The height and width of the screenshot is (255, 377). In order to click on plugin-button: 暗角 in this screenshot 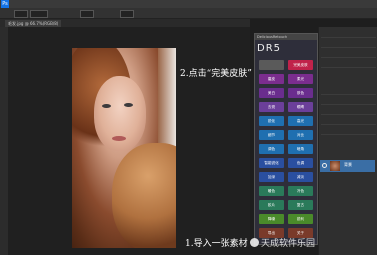, I will do `click(300, 149)`.